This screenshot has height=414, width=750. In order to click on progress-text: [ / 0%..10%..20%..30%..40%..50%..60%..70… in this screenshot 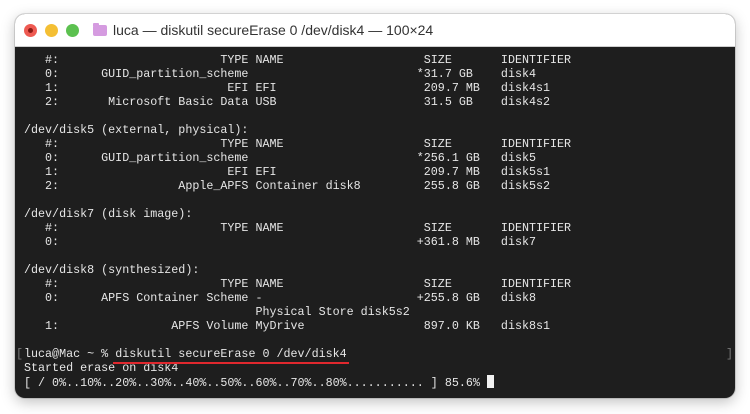, I will do `click(255, 383)`.